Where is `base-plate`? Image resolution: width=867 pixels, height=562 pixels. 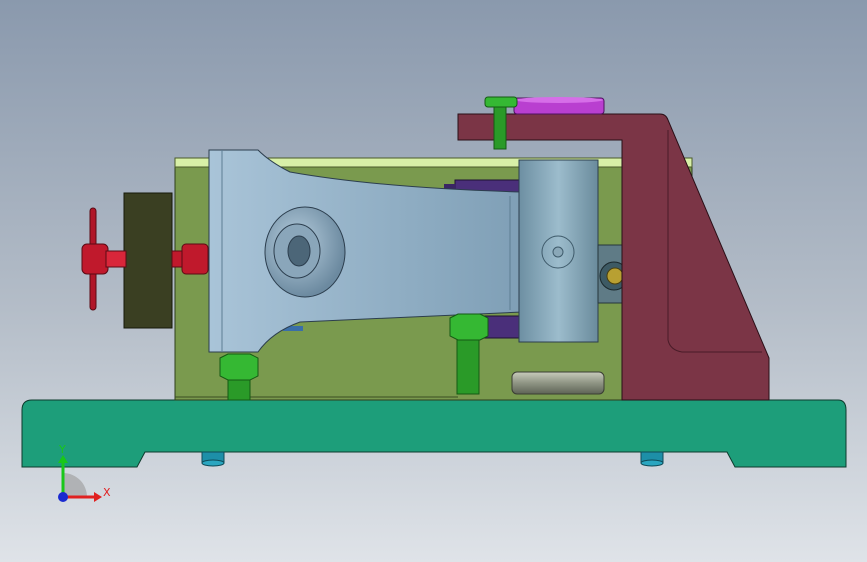
base-plate is located at coordinates (434, 433).